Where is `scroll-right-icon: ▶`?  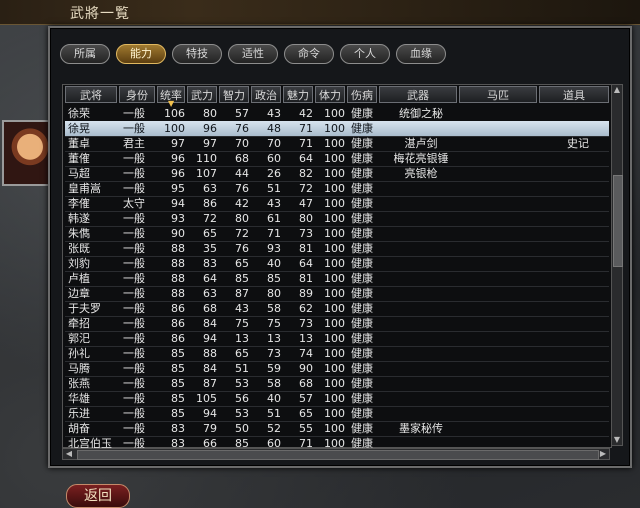 scroll-right-icon: ▶ is located at coordinates (603, 454).